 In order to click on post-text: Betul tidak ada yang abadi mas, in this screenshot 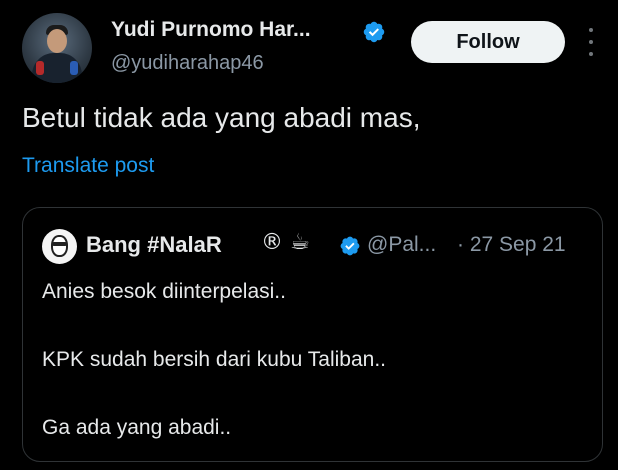, I will do `click(221, 117)`.